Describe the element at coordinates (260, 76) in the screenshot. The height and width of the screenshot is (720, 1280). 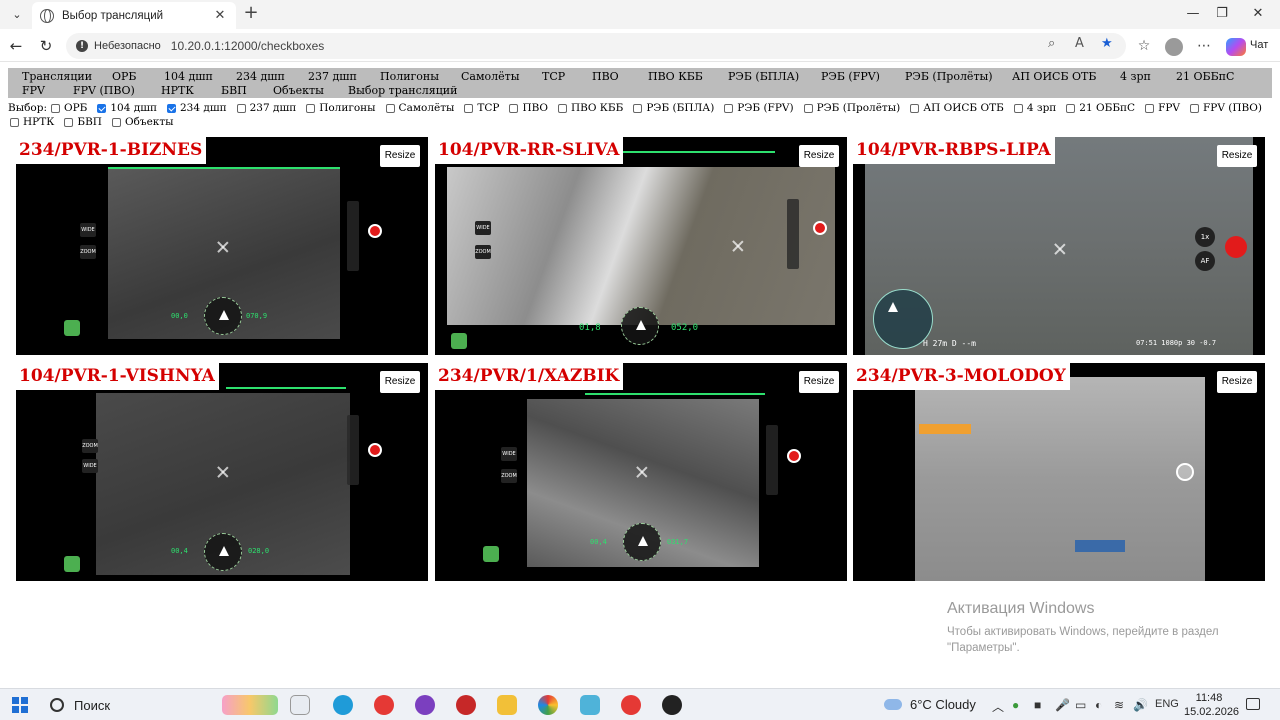
I see `menu-item: 234 дшп` at that location.